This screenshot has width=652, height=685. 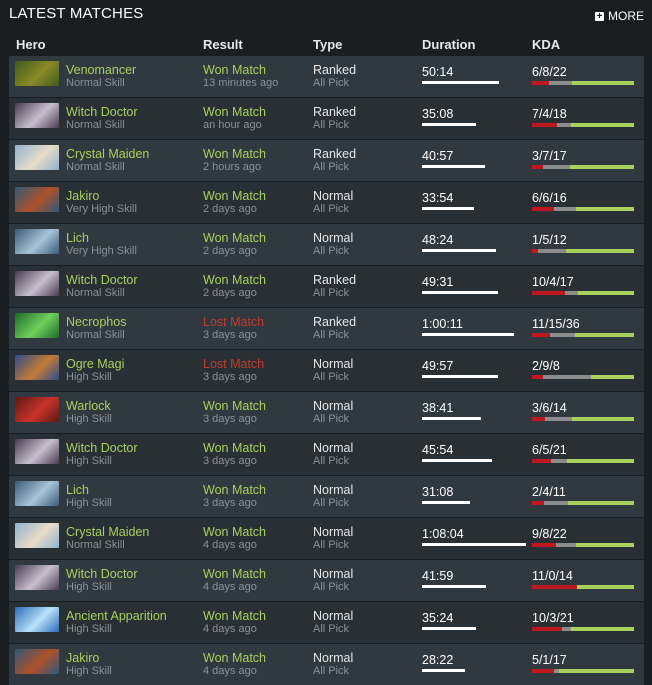 I want to click on skill-bracket: Normal Skill, so click(x=95, y=125).